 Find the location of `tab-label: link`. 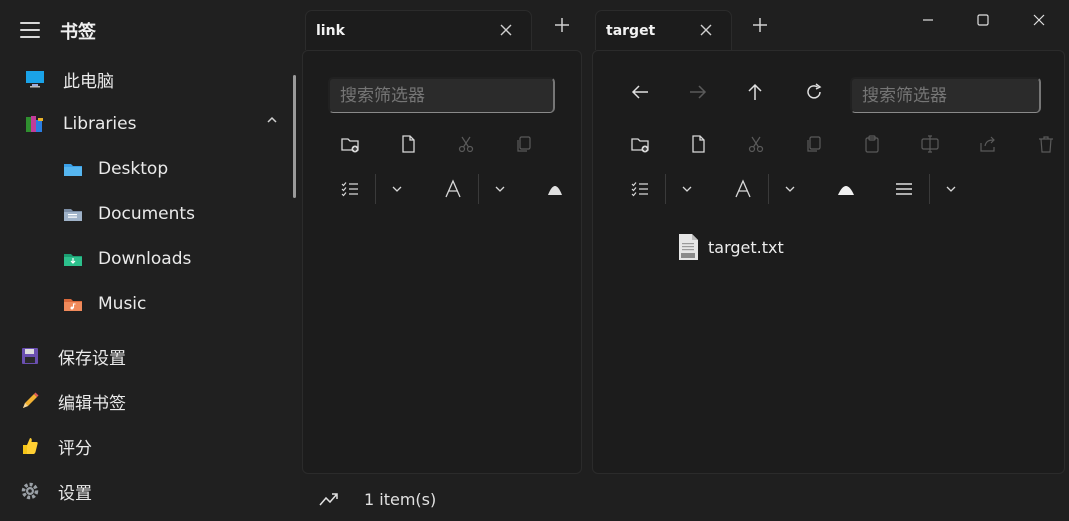

tab-label: link is located at coordinates (330, 31).